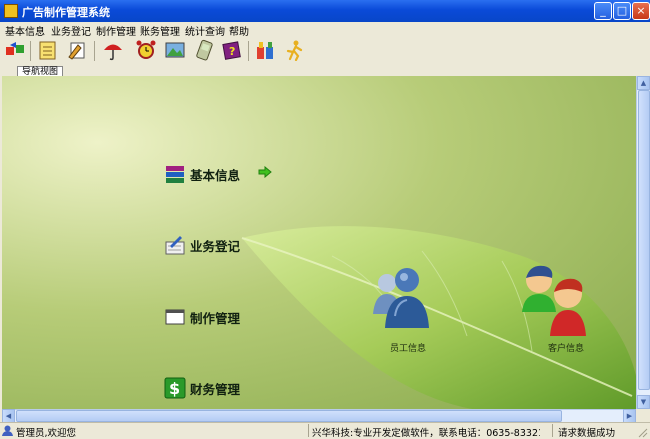 Image resolution: width=650 pixels, height=439 pixels. Describe the element at coordinates (643, 83) in the screenshot. I see `scroll-up-button: ▲` at that location.